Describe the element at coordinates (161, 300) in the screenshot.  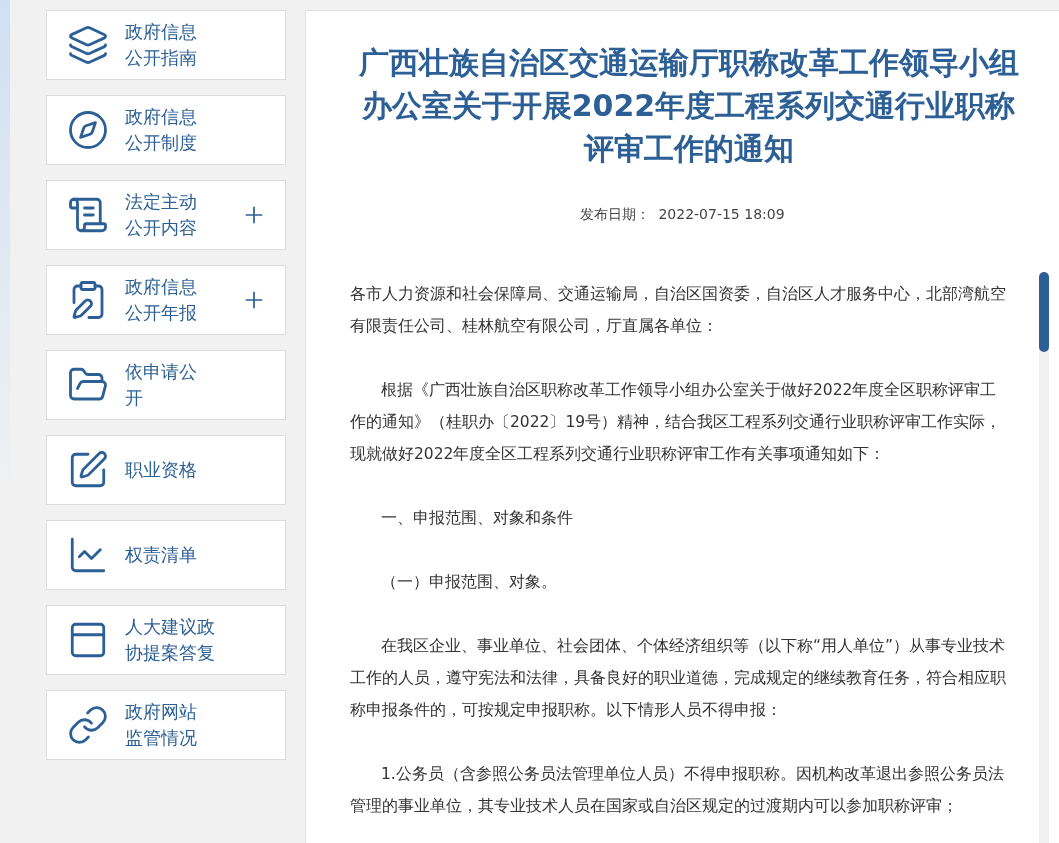
I see `sidebar-item-label: 政府信息公开年报` at that location.